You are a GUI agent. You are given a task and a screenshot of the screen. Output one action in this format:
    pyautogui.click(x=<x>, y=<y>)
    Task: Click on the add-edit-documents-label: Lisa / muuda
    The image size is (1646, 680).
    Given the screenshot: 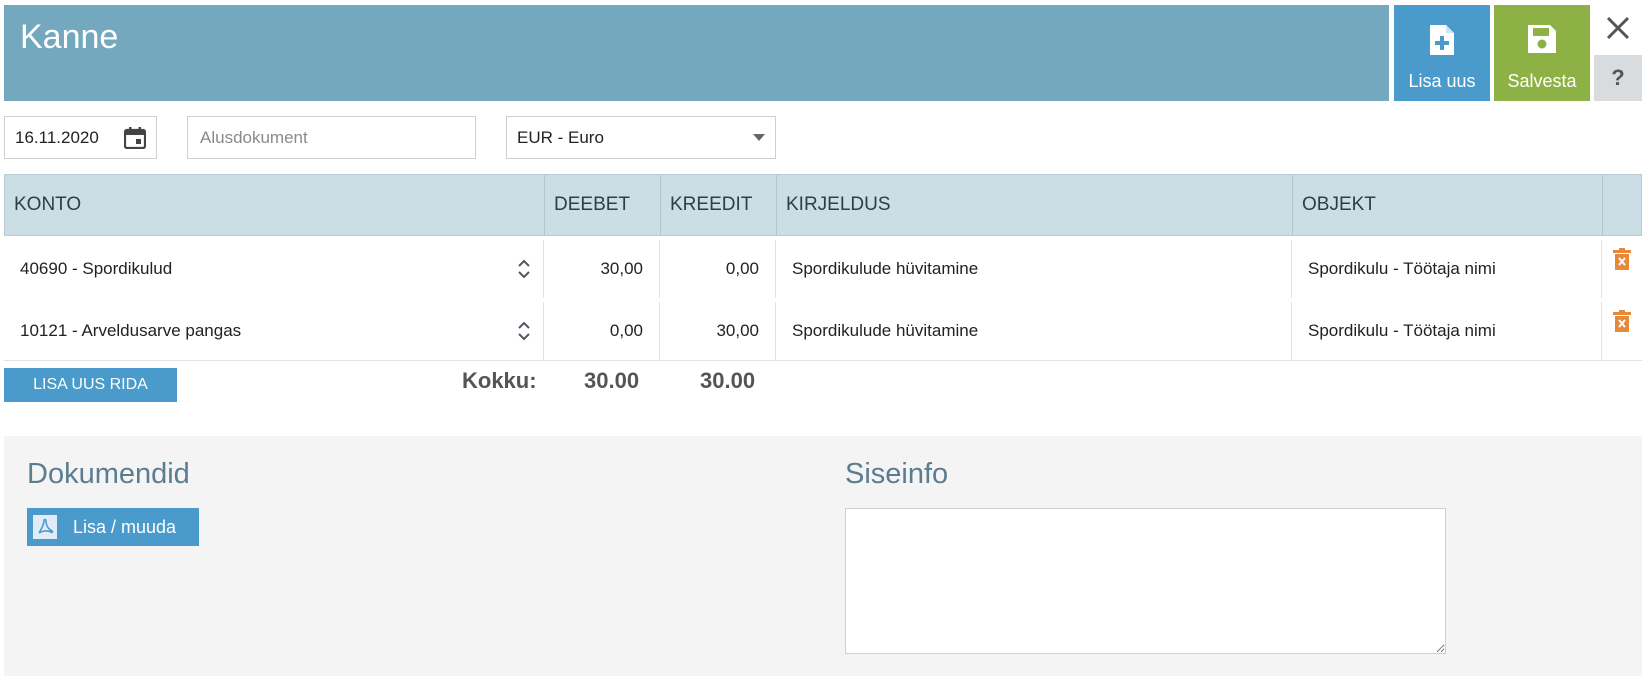 What is the action you would take?
    pyautogui.click(x=125, y=526)
    